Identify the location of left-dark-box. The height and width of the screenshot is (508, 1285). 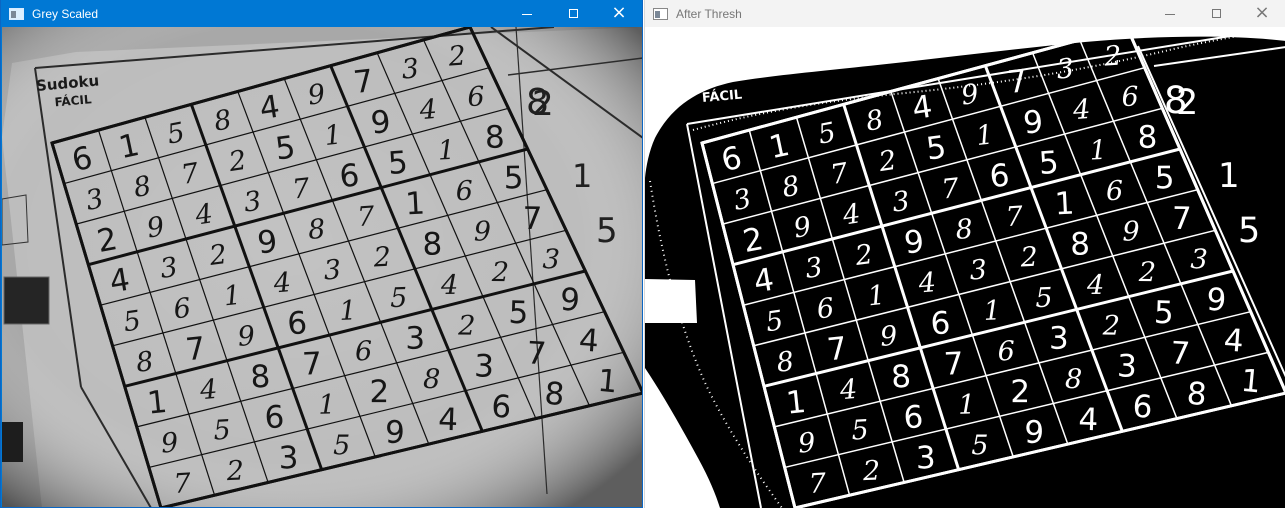
(26, 300).